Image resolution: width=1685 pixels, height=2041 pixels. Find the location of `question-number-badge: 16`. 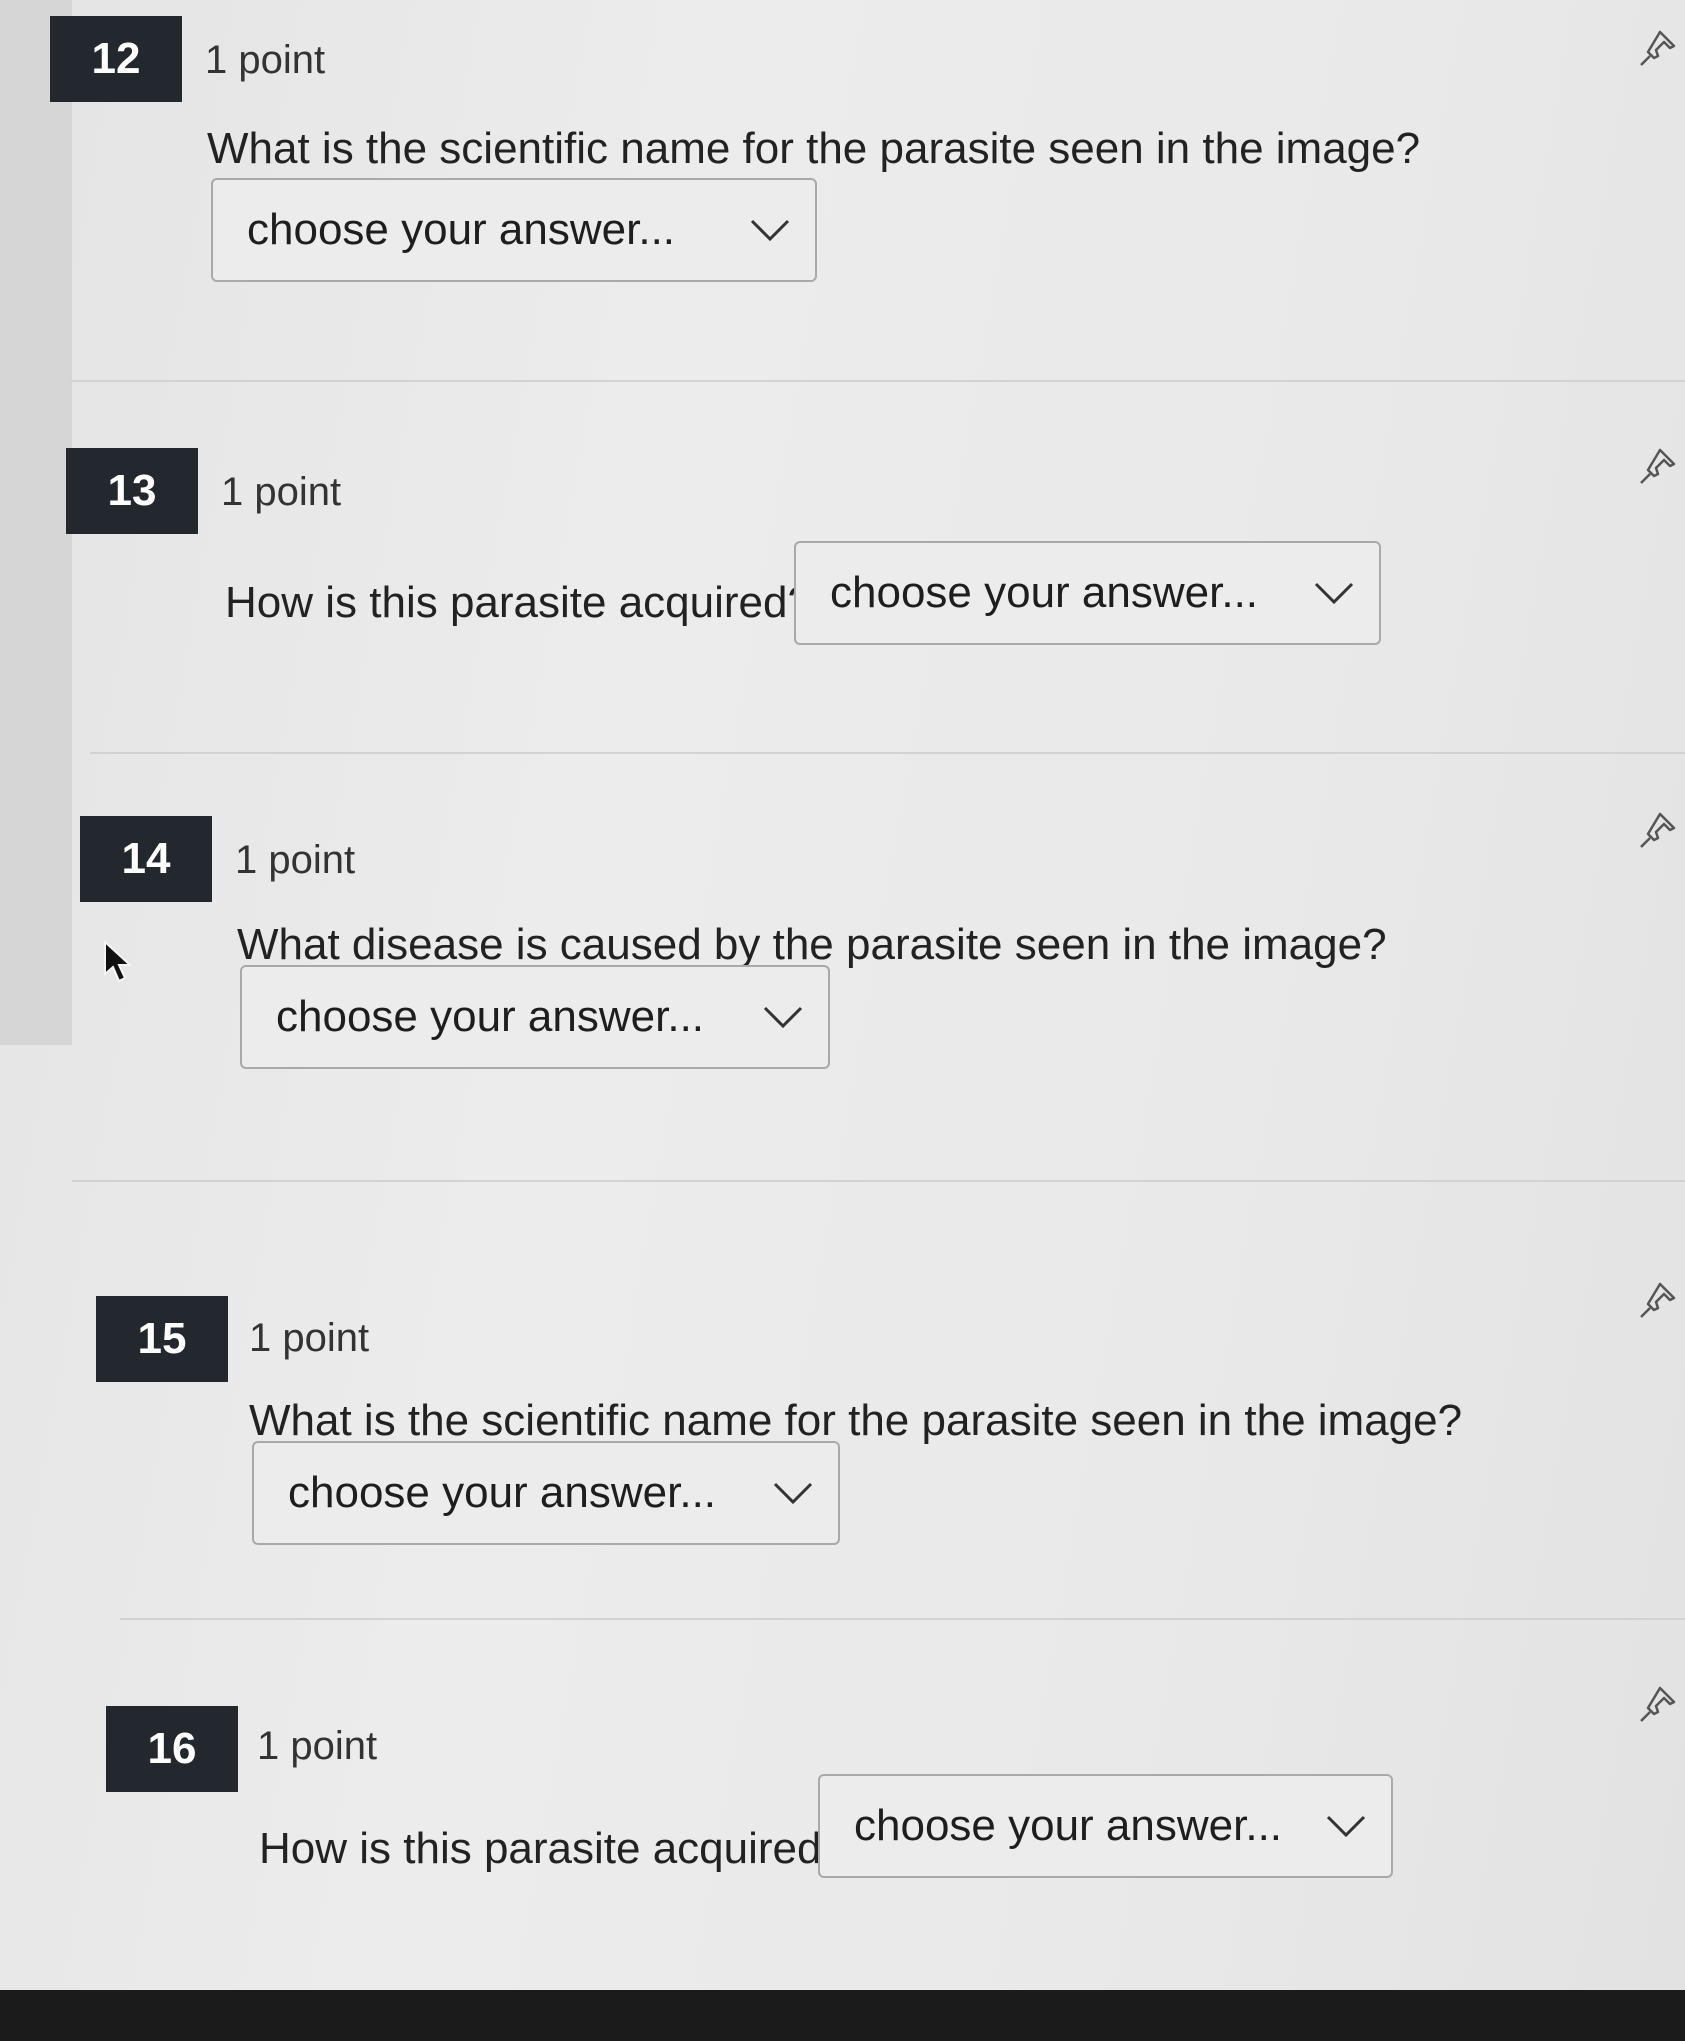

question-number-badge: 16 is located at coordinates (172, 1749).